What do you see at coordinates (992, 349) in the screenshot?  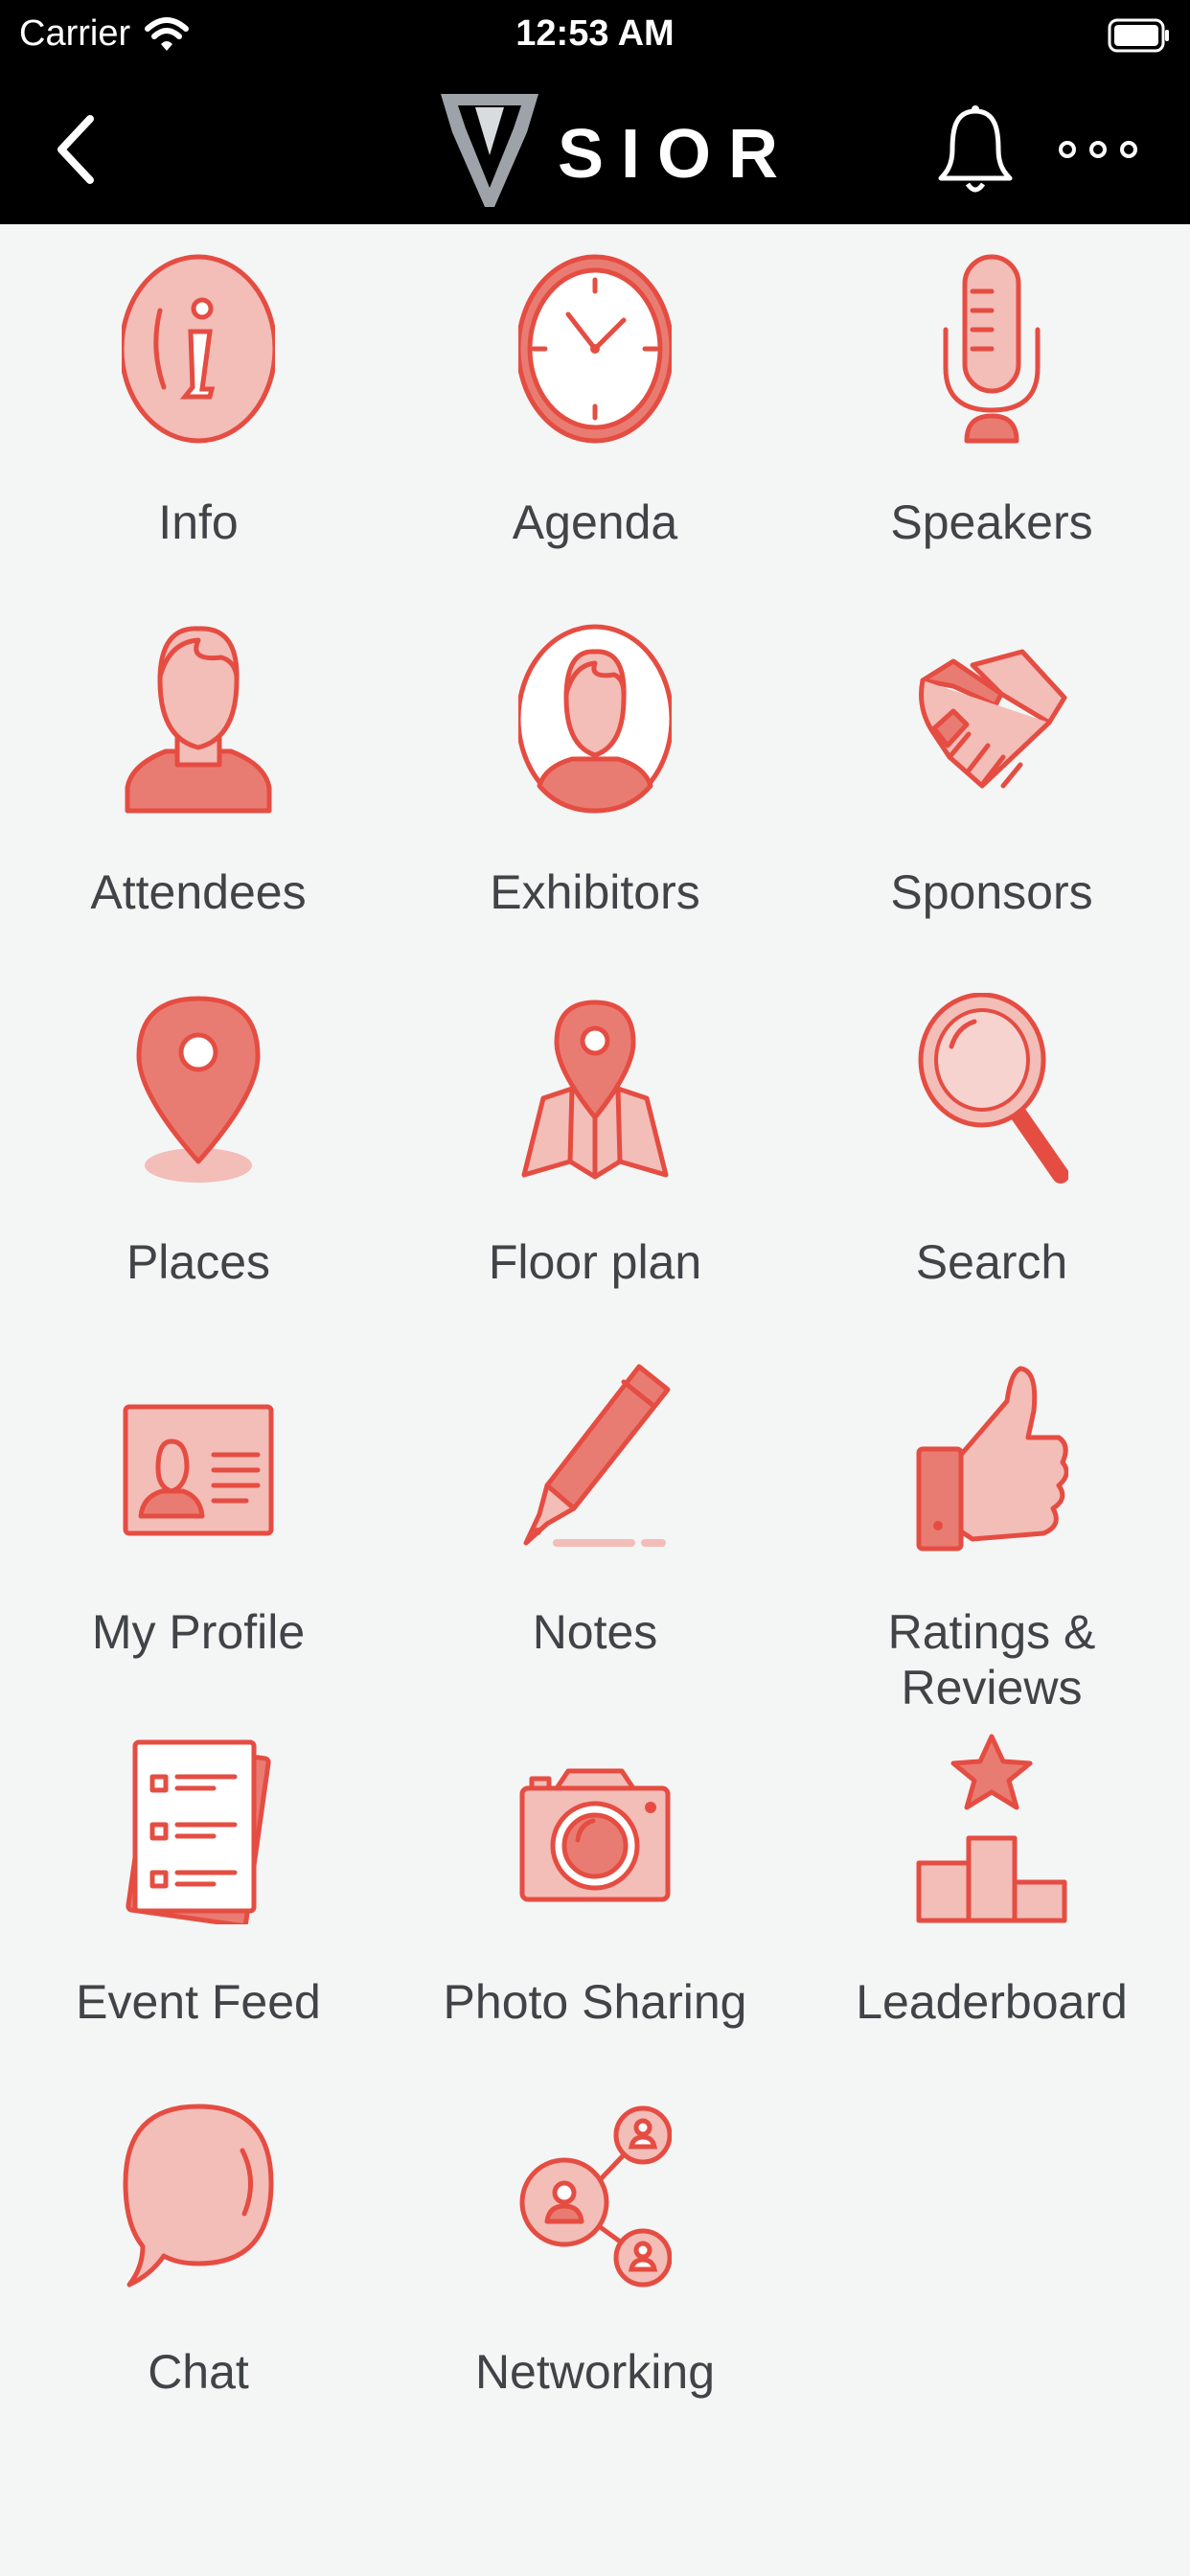 I see `microphone-icon` at bounding box center [992, 349].